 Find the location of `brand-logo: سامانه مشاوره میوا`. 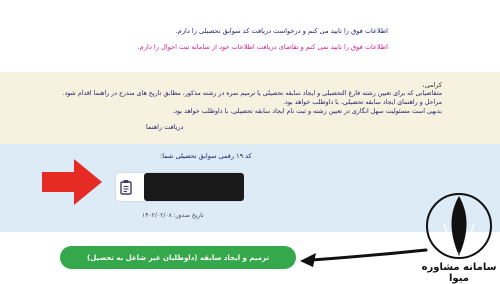

brand-logo: سامانه مشاوره میوا is located at coordinates (459, 237).